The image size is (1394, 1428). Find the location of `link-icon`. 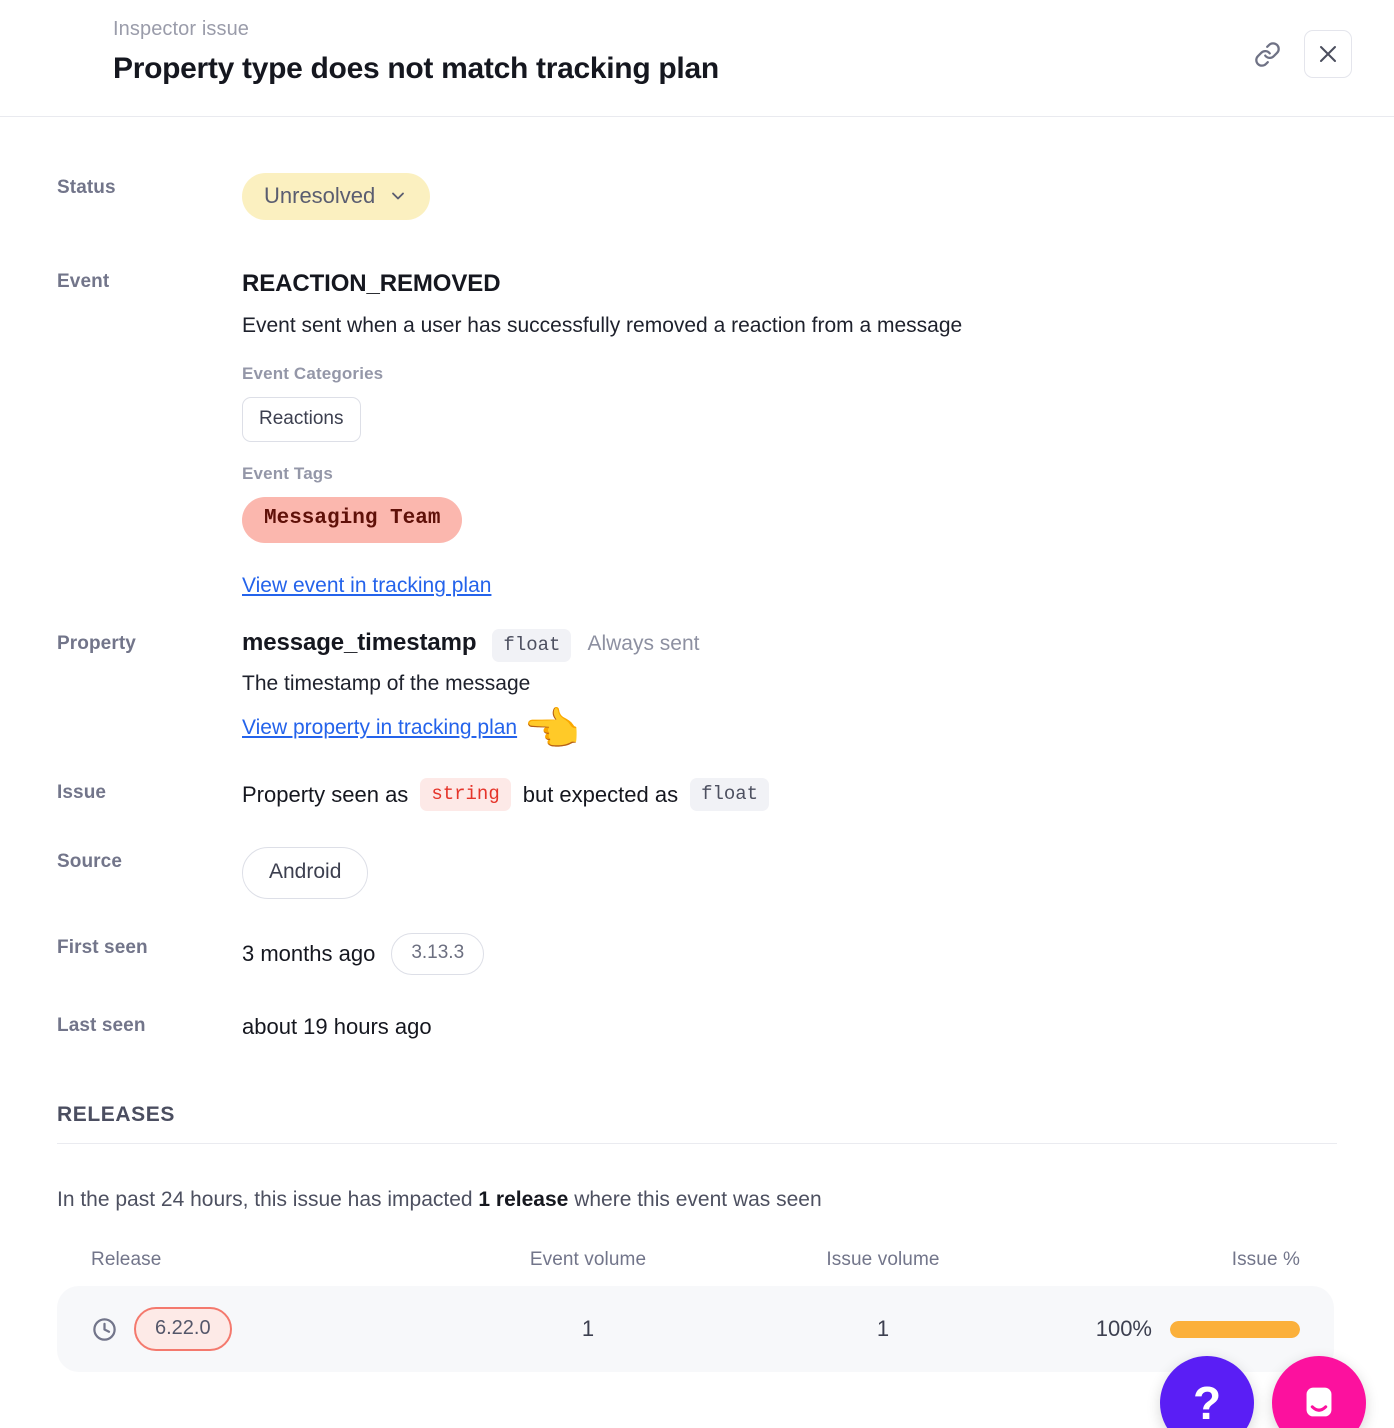

link-icon is located at coordinates (1267, 54).